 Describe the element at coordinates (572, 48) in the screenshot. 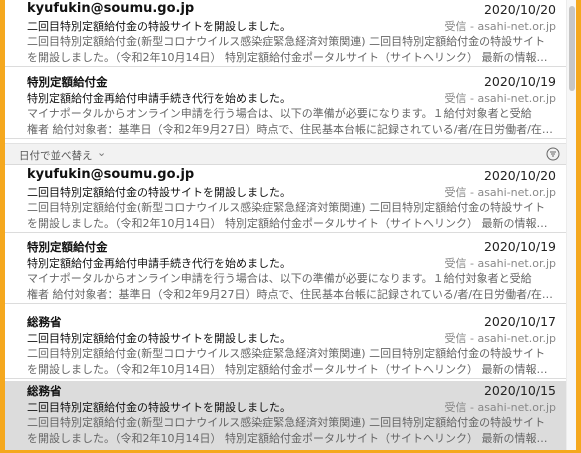

I see `scrollbar-thumb` at that location.